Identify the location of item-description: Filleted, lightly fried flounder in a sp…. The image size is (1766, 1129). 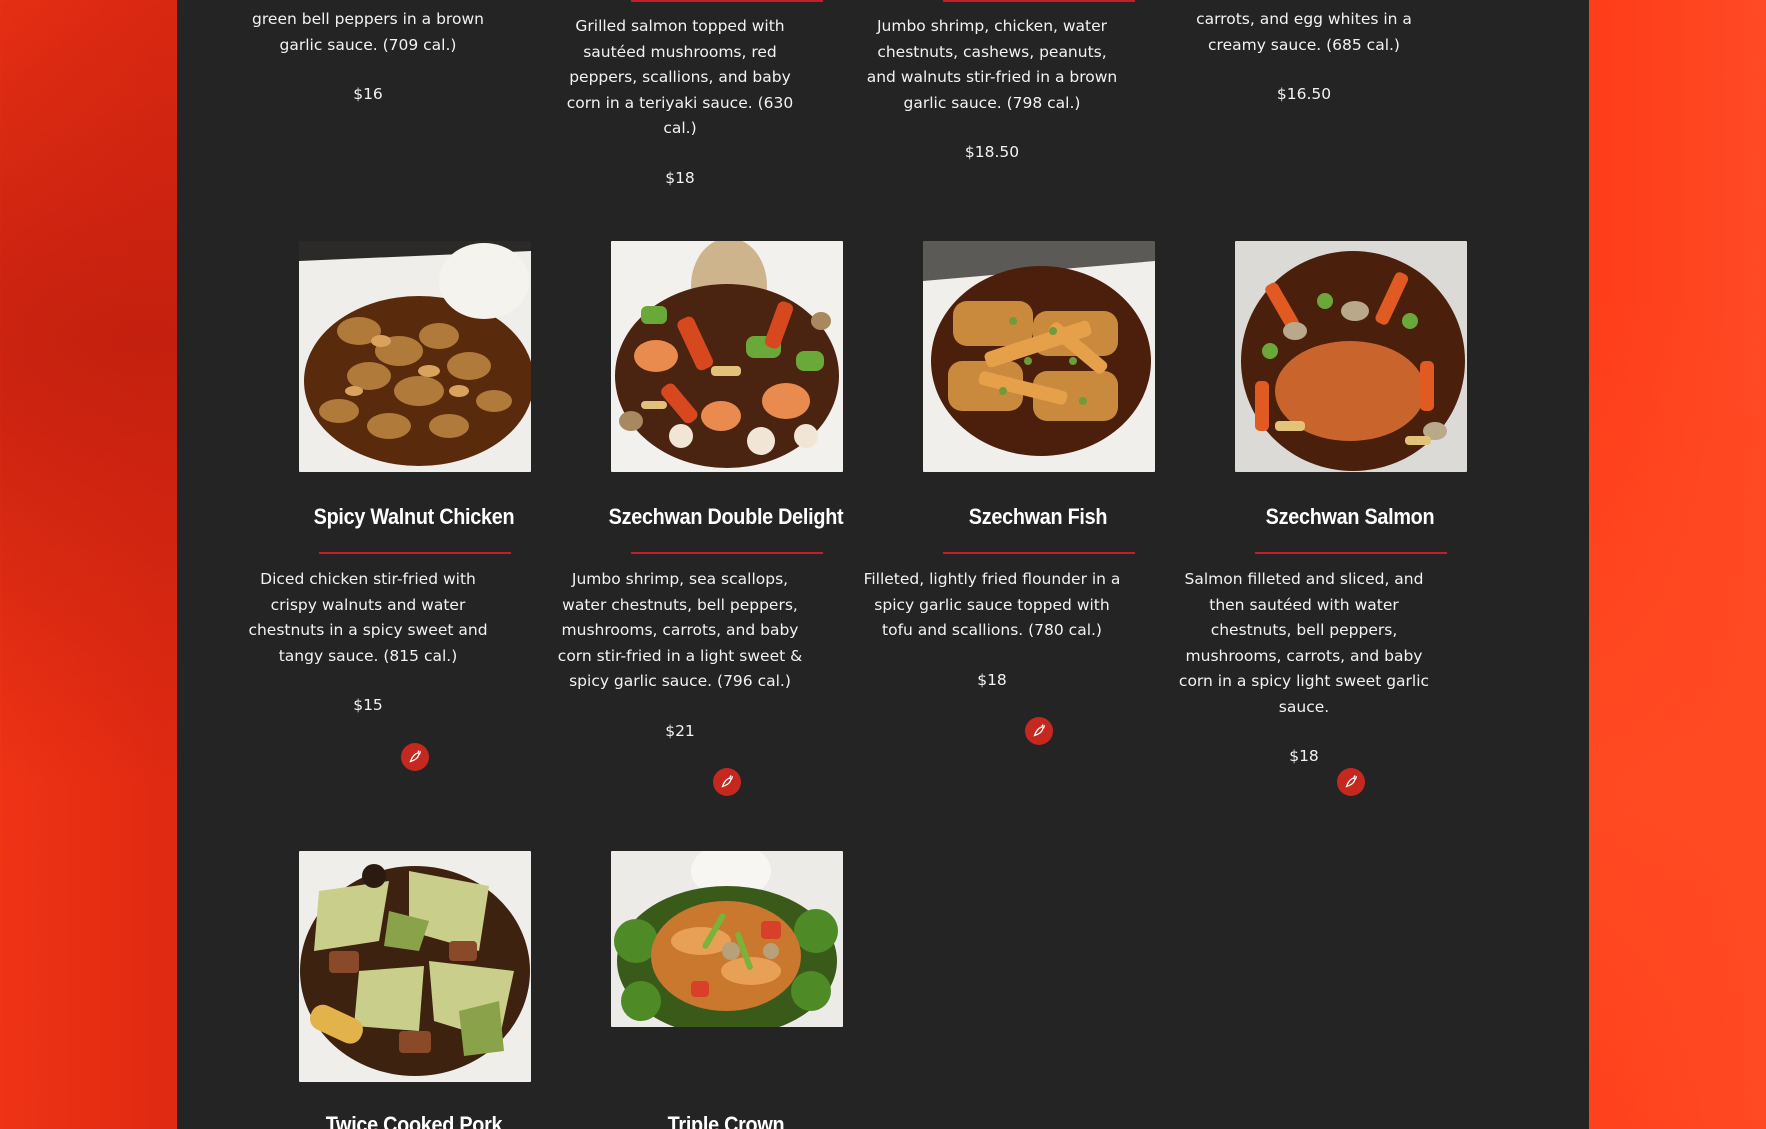
(992, 604).